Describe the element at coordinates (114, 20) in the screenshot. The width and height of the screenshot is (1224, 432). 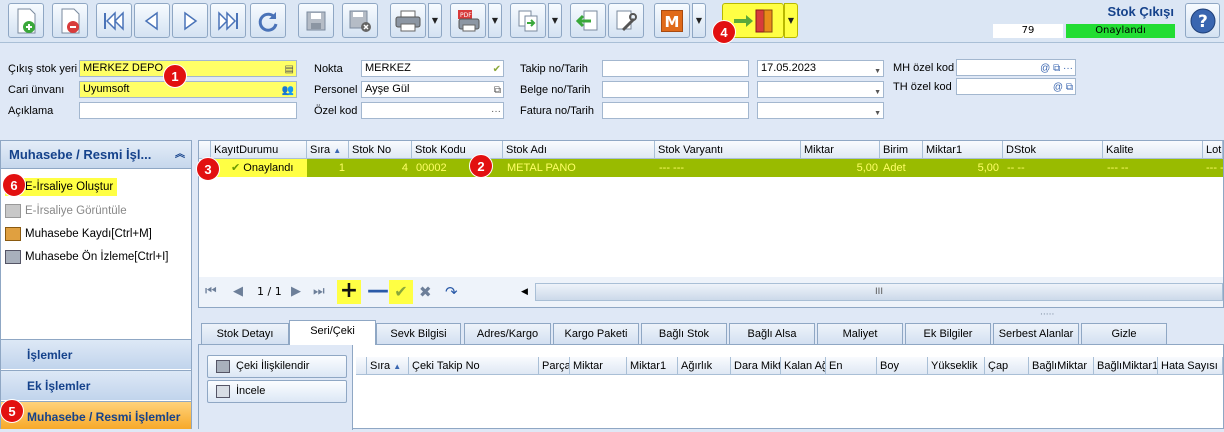
I see `first-record-button` at that location.